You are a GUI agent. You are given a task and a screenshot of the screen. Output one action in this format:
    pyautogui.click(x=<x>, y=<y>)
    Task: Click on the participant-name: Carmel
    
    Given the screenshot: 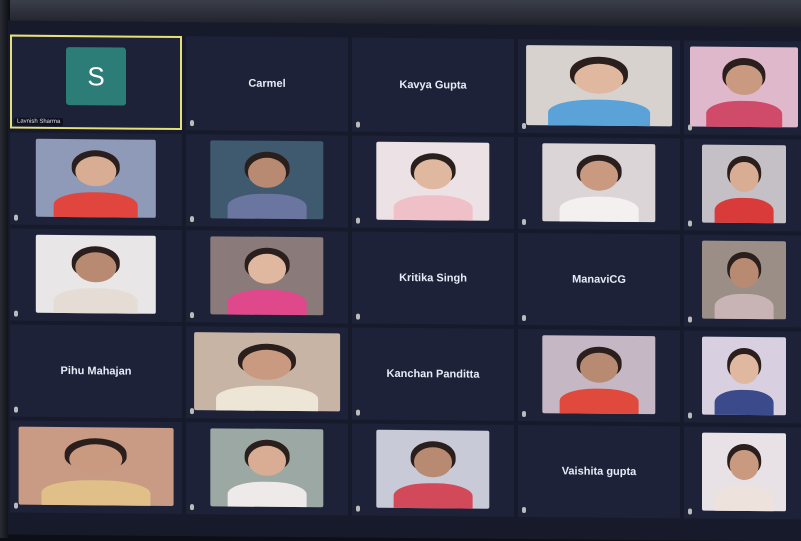 What is the action you would take?
    pyautogui.click(x=267, y=83)
    